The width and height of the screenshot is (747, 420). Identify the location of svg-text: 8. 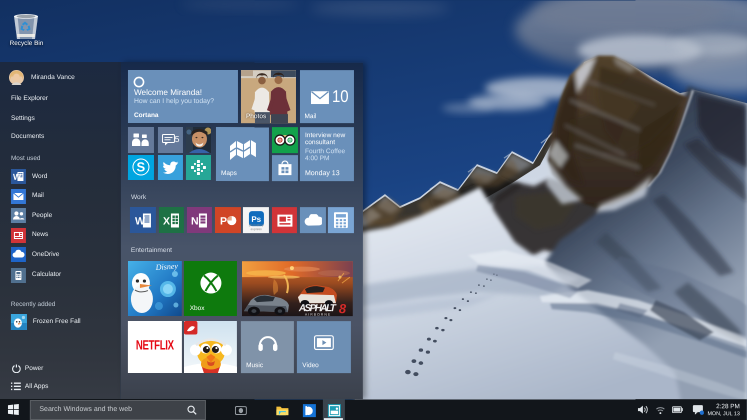
(343, 308).